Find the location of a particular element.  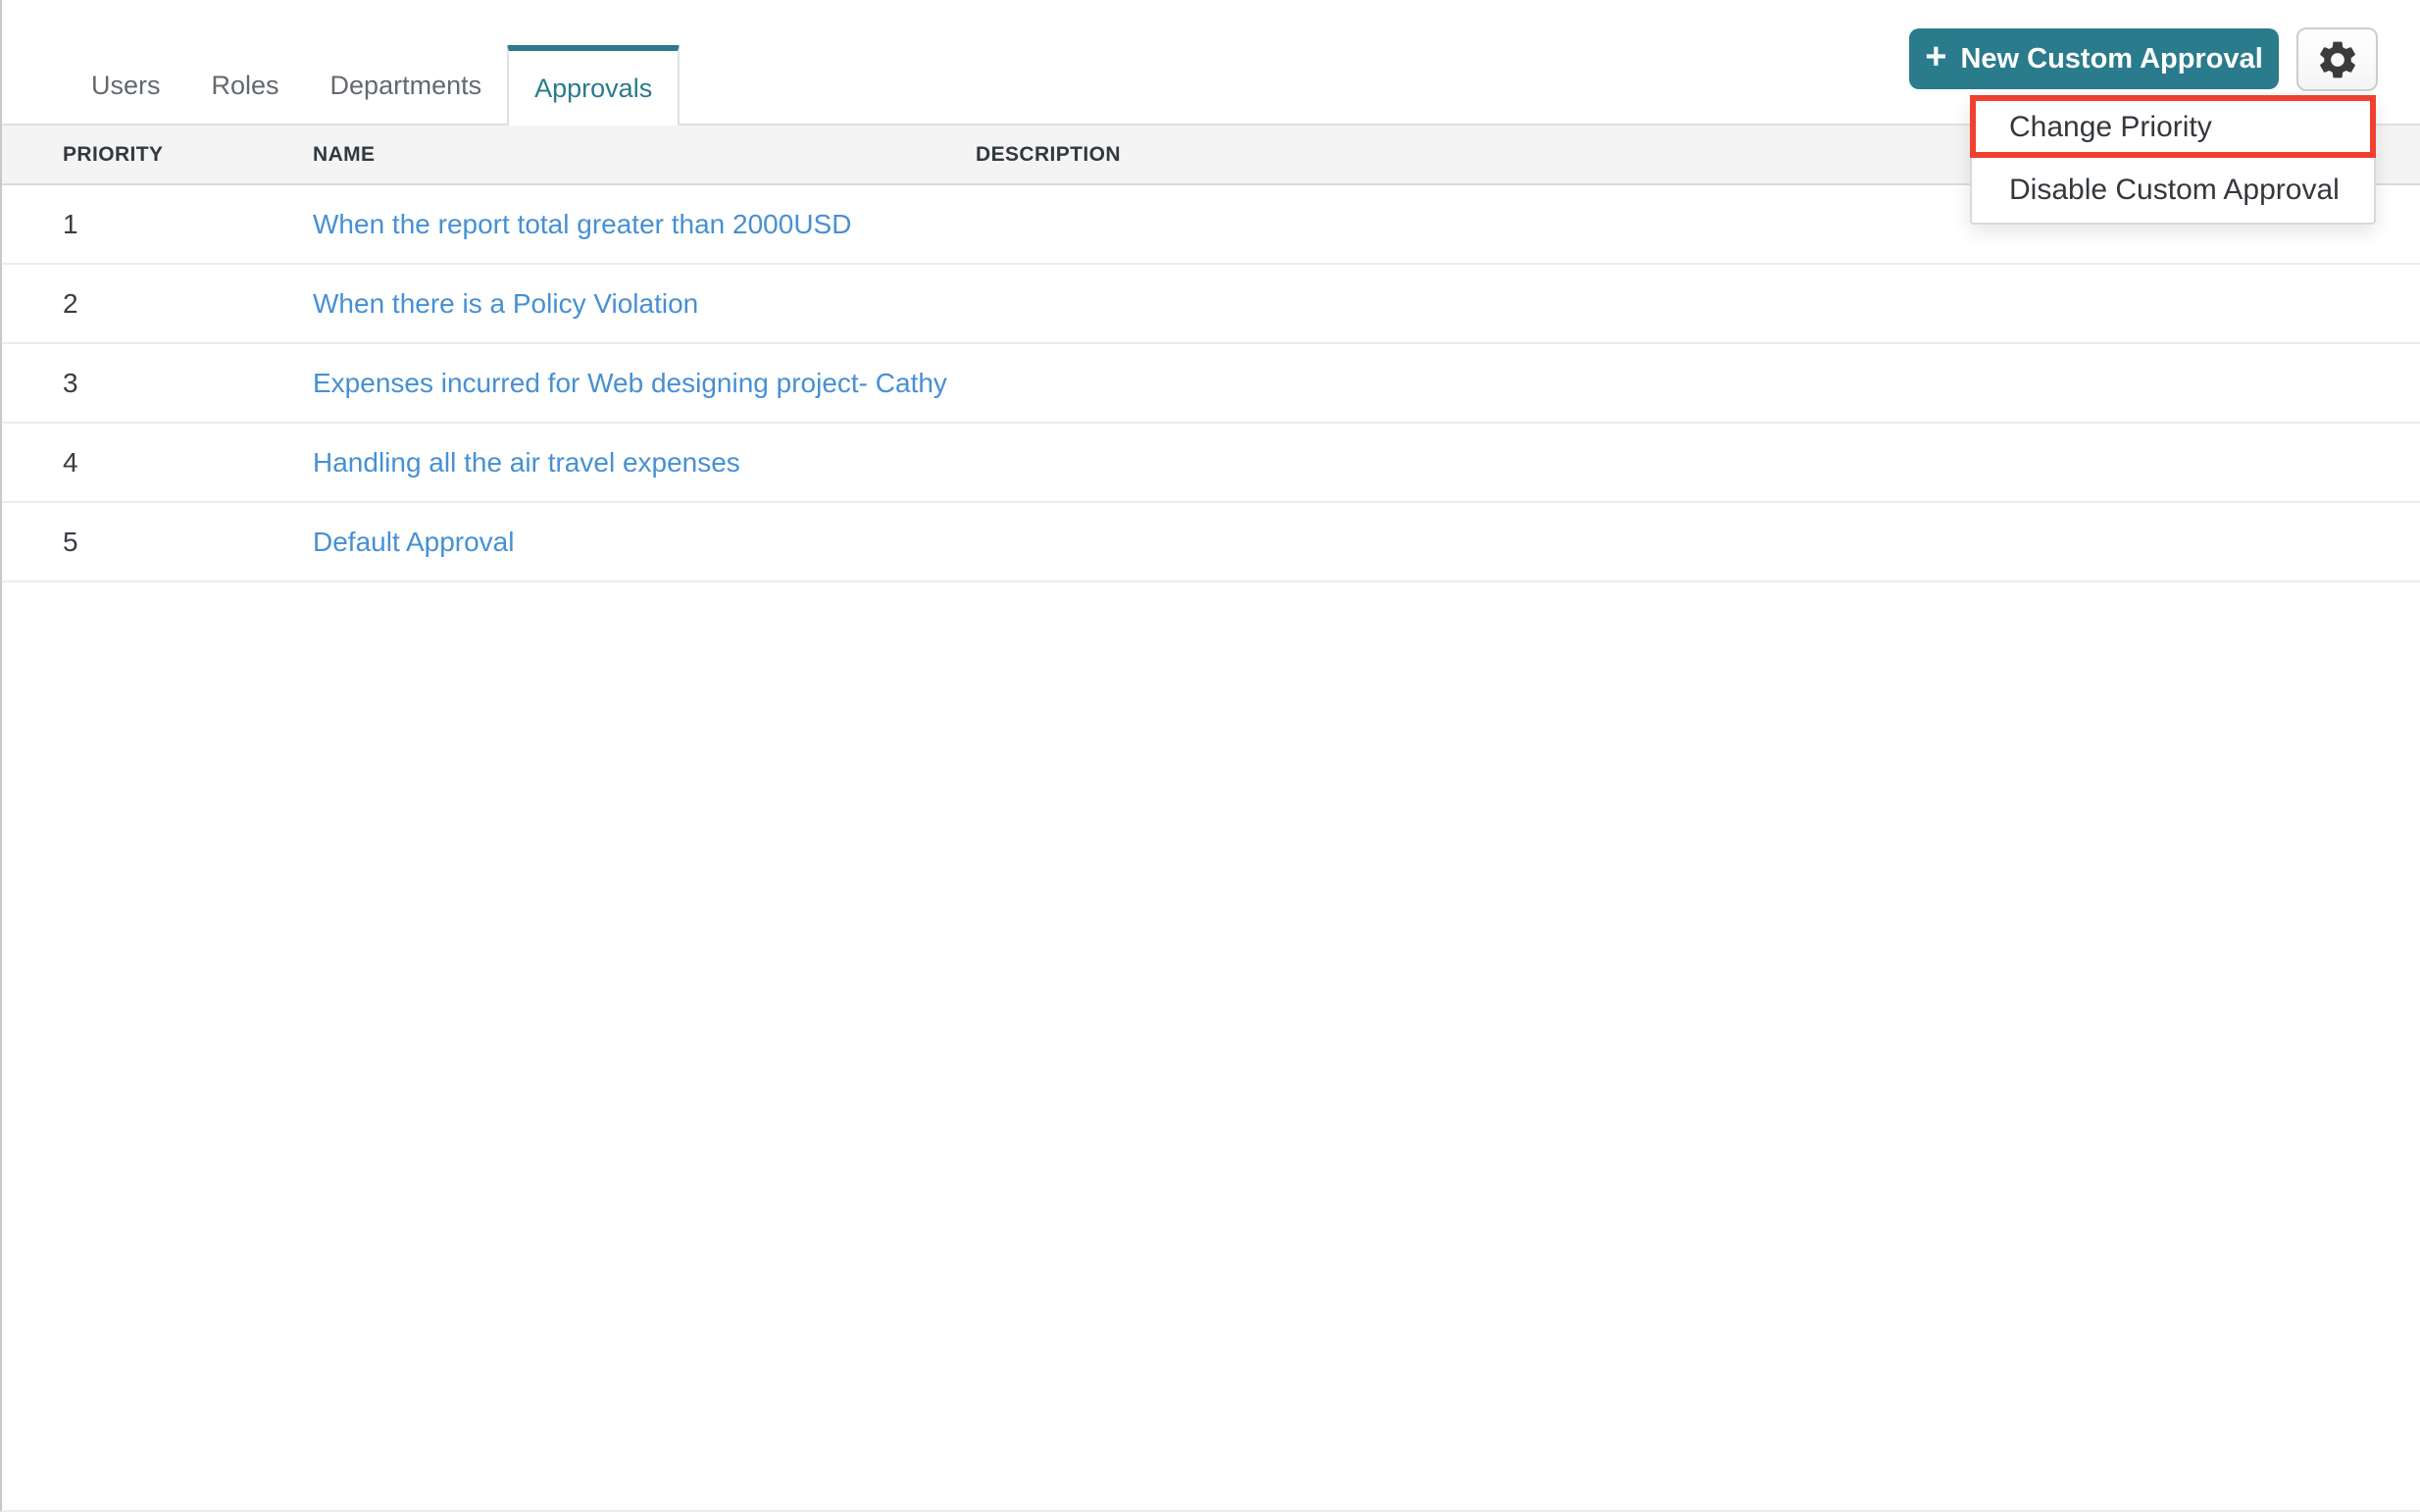

new-custom-approval-button: + New Custom Approval is located at coordinates (2094, 58).